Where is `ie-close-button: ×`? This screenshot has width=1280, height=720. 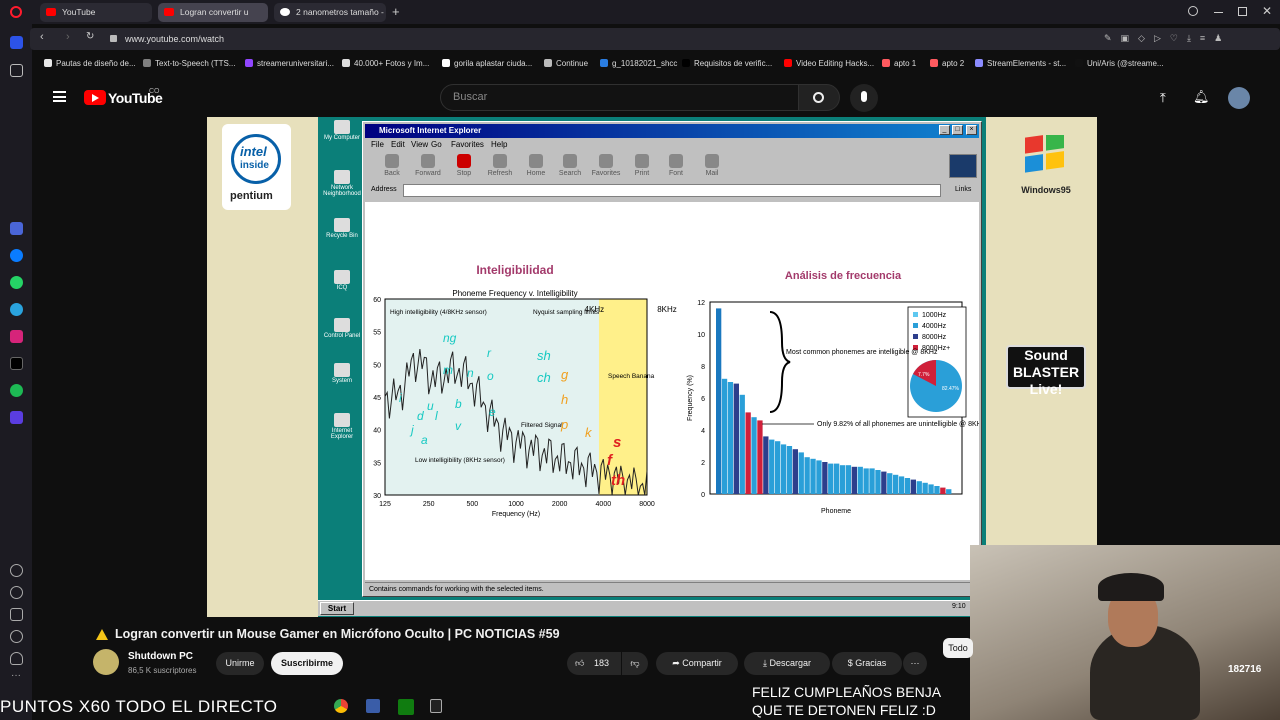
ie-close-button: × is located at coordinates (971, 130).